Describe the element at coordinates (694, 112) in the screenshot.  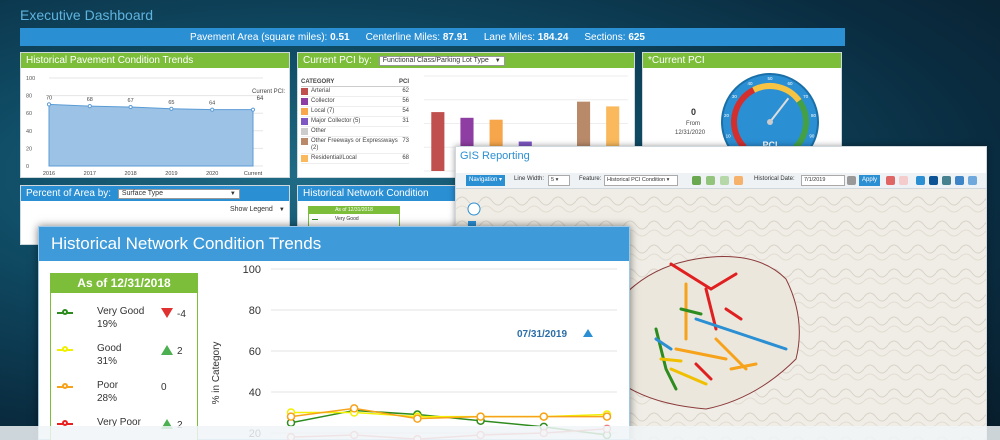
I see `current-pci-value: 0` at that location.